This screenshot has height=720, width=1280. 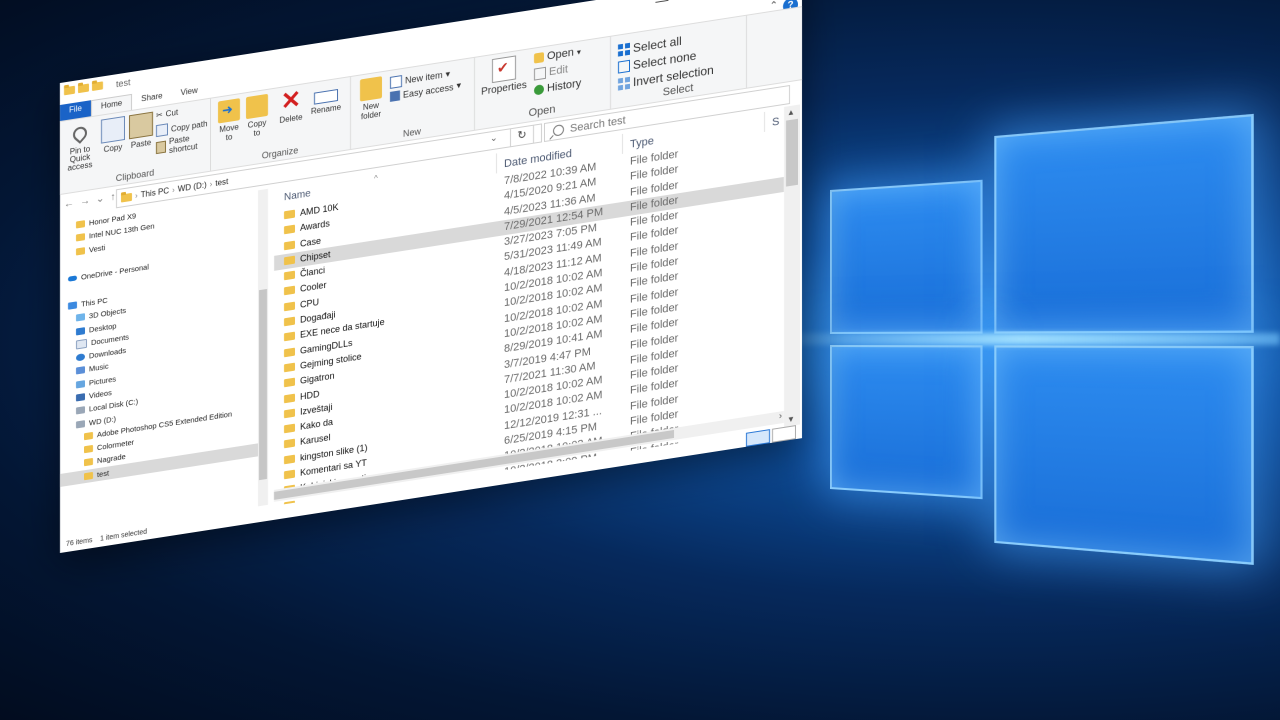 I want to click on copy-button: Copy, so click(x=113, y=135).